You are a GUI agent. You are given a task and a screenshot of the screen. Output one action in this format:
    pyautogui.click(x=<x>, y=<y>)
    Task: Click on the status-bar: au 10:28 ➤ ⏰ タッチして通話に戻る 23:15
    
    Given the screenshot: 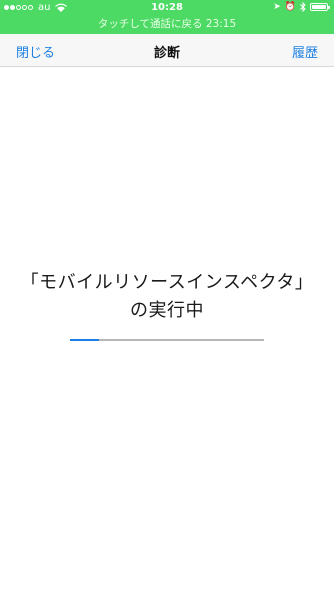 What is the action you would take?
    pyautogui.click(x=167, y=17)
    